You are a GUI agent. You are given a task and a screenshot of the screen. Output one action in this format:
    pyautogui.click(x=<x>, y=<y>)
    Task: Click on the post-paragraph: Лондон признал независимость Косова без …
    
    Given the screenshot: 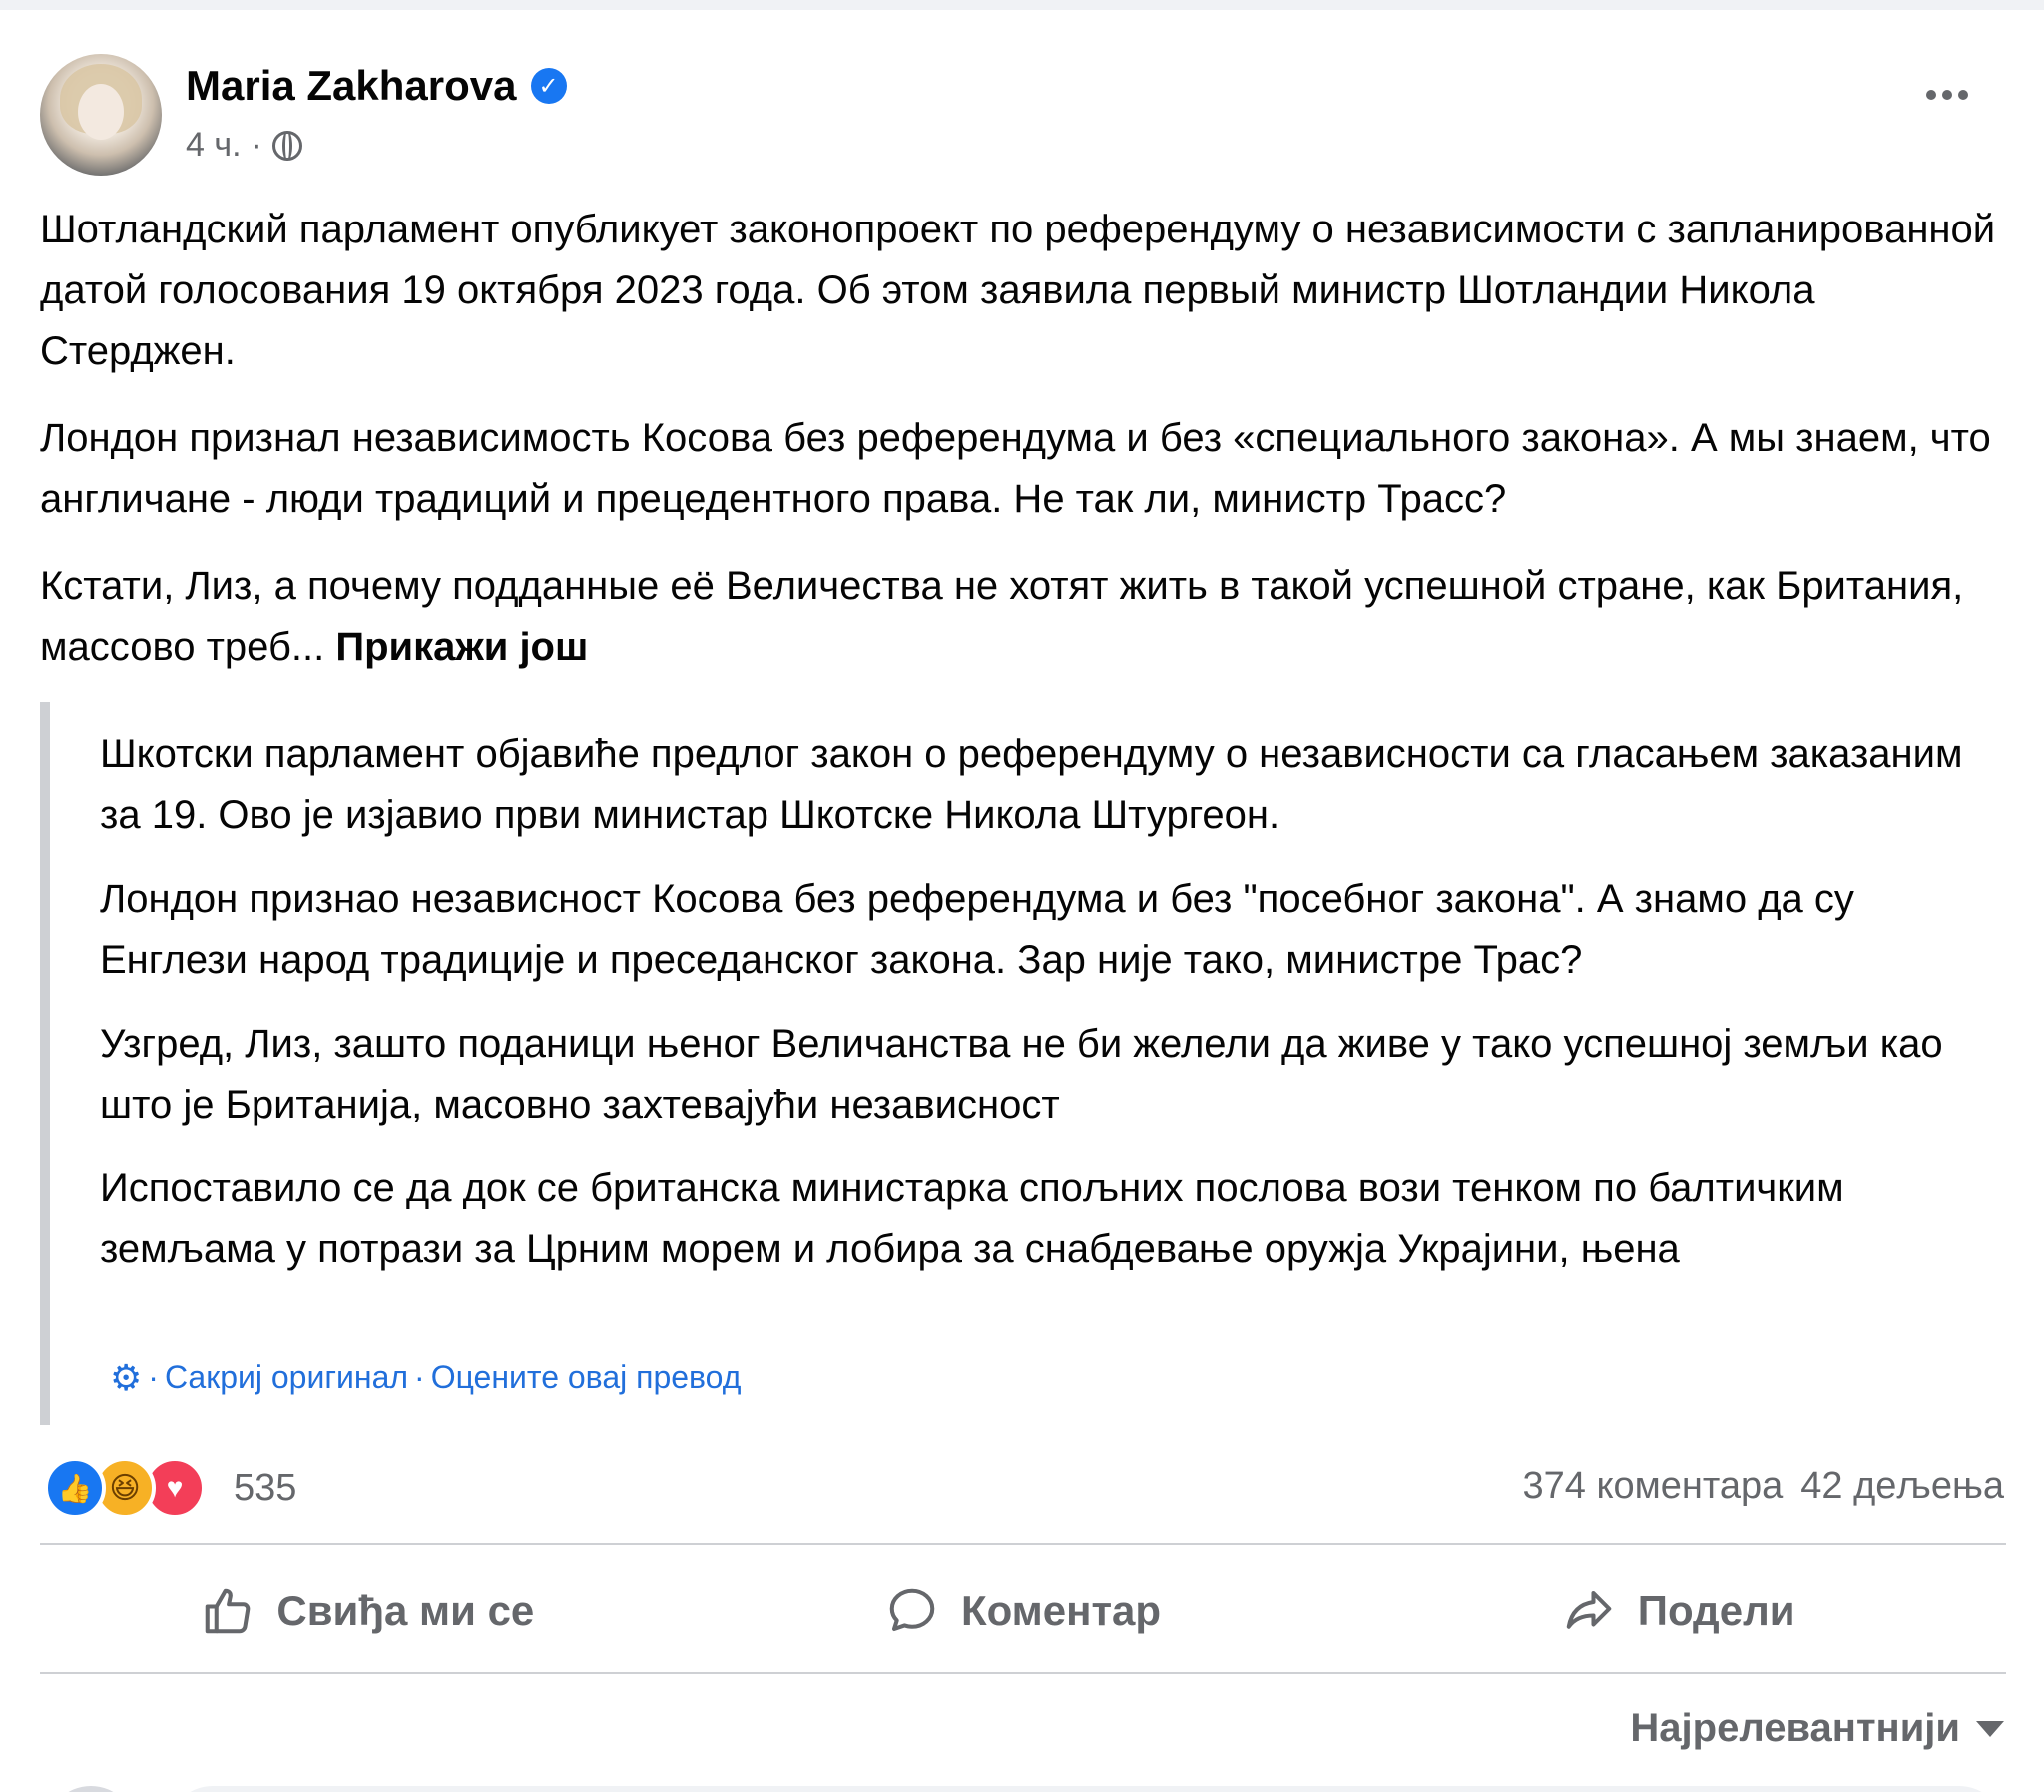 What is the action you would take?
    pyautogui.click(x=1015, y=468)
    